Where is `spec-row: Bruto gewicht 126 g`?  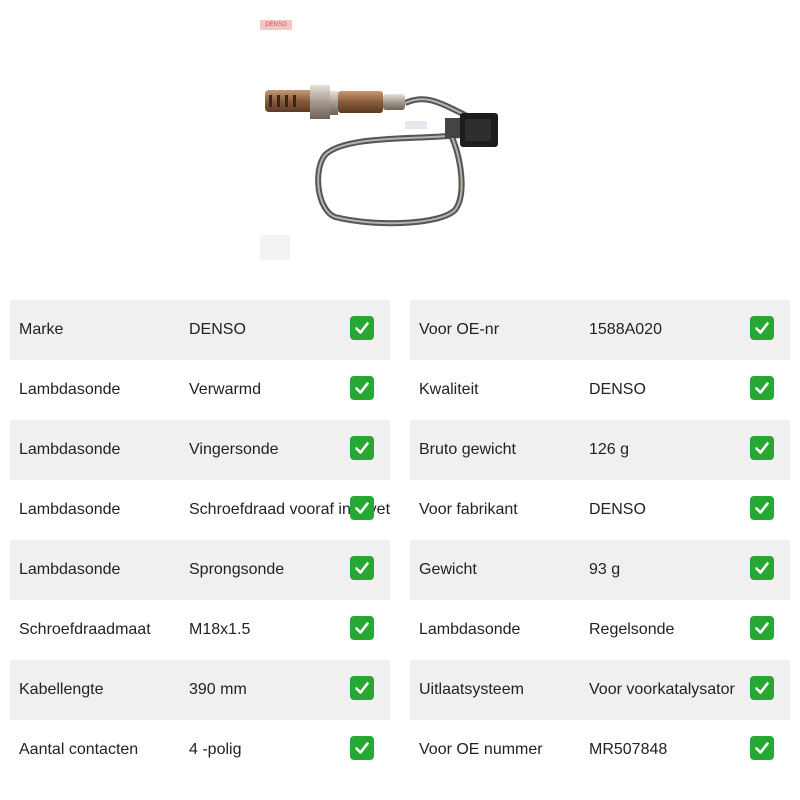 spec-row: Bruto gewicht 126 g is located at coordinates (600, 450).